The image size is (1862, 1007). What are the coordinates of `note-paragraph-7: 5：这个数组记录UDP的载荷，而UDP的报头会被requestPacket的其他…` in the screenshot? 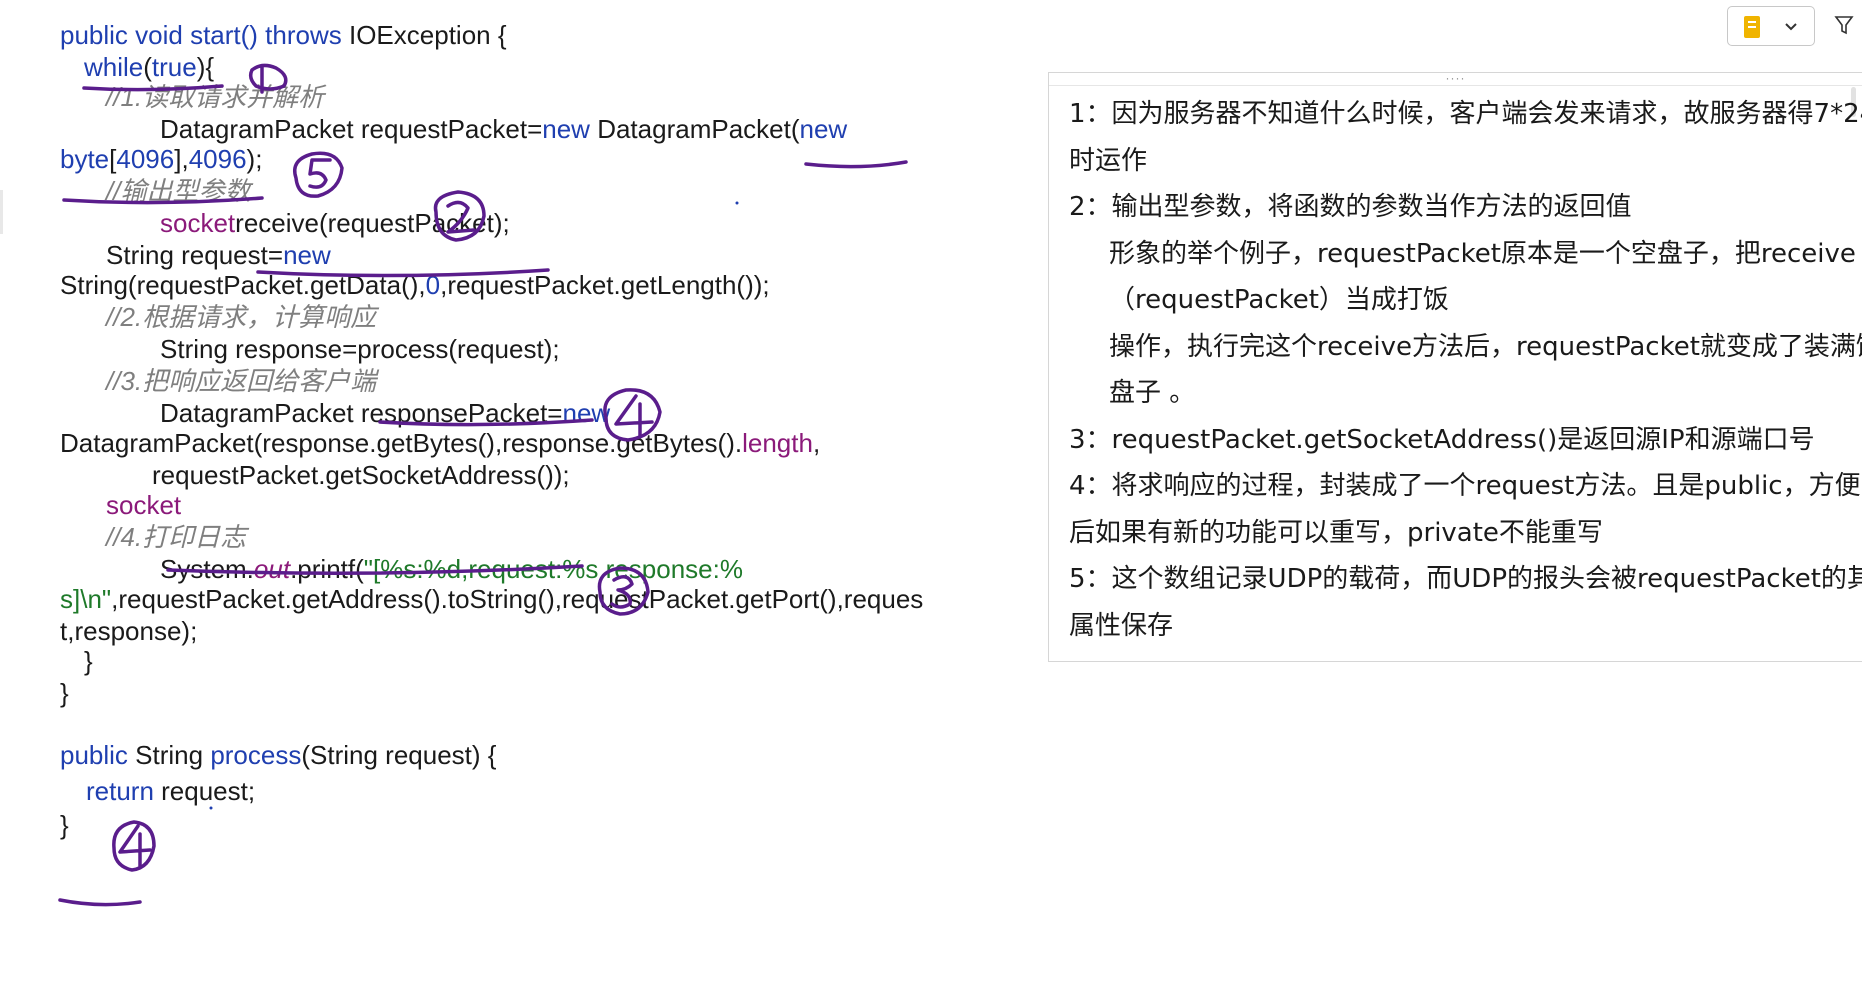 It's located at (1465, 602).